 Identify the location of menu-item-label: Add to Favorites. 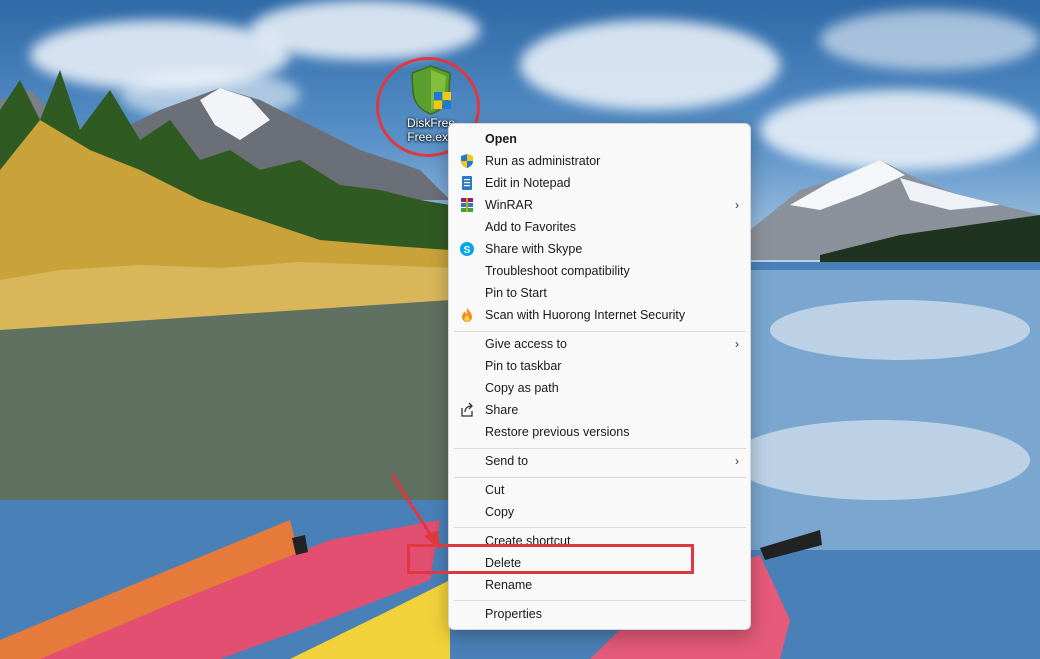
(531, 227).